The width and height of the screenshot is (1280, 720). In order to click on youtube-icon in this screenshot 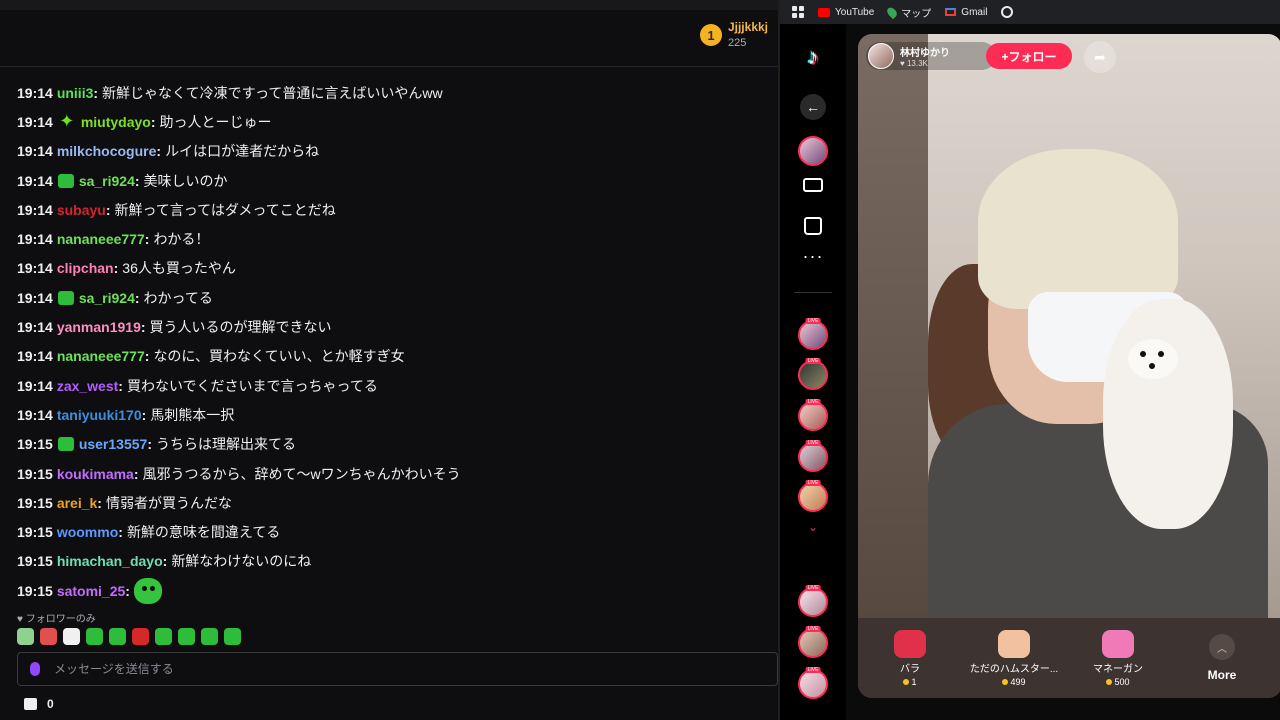, I will do `click(824, 12)`.